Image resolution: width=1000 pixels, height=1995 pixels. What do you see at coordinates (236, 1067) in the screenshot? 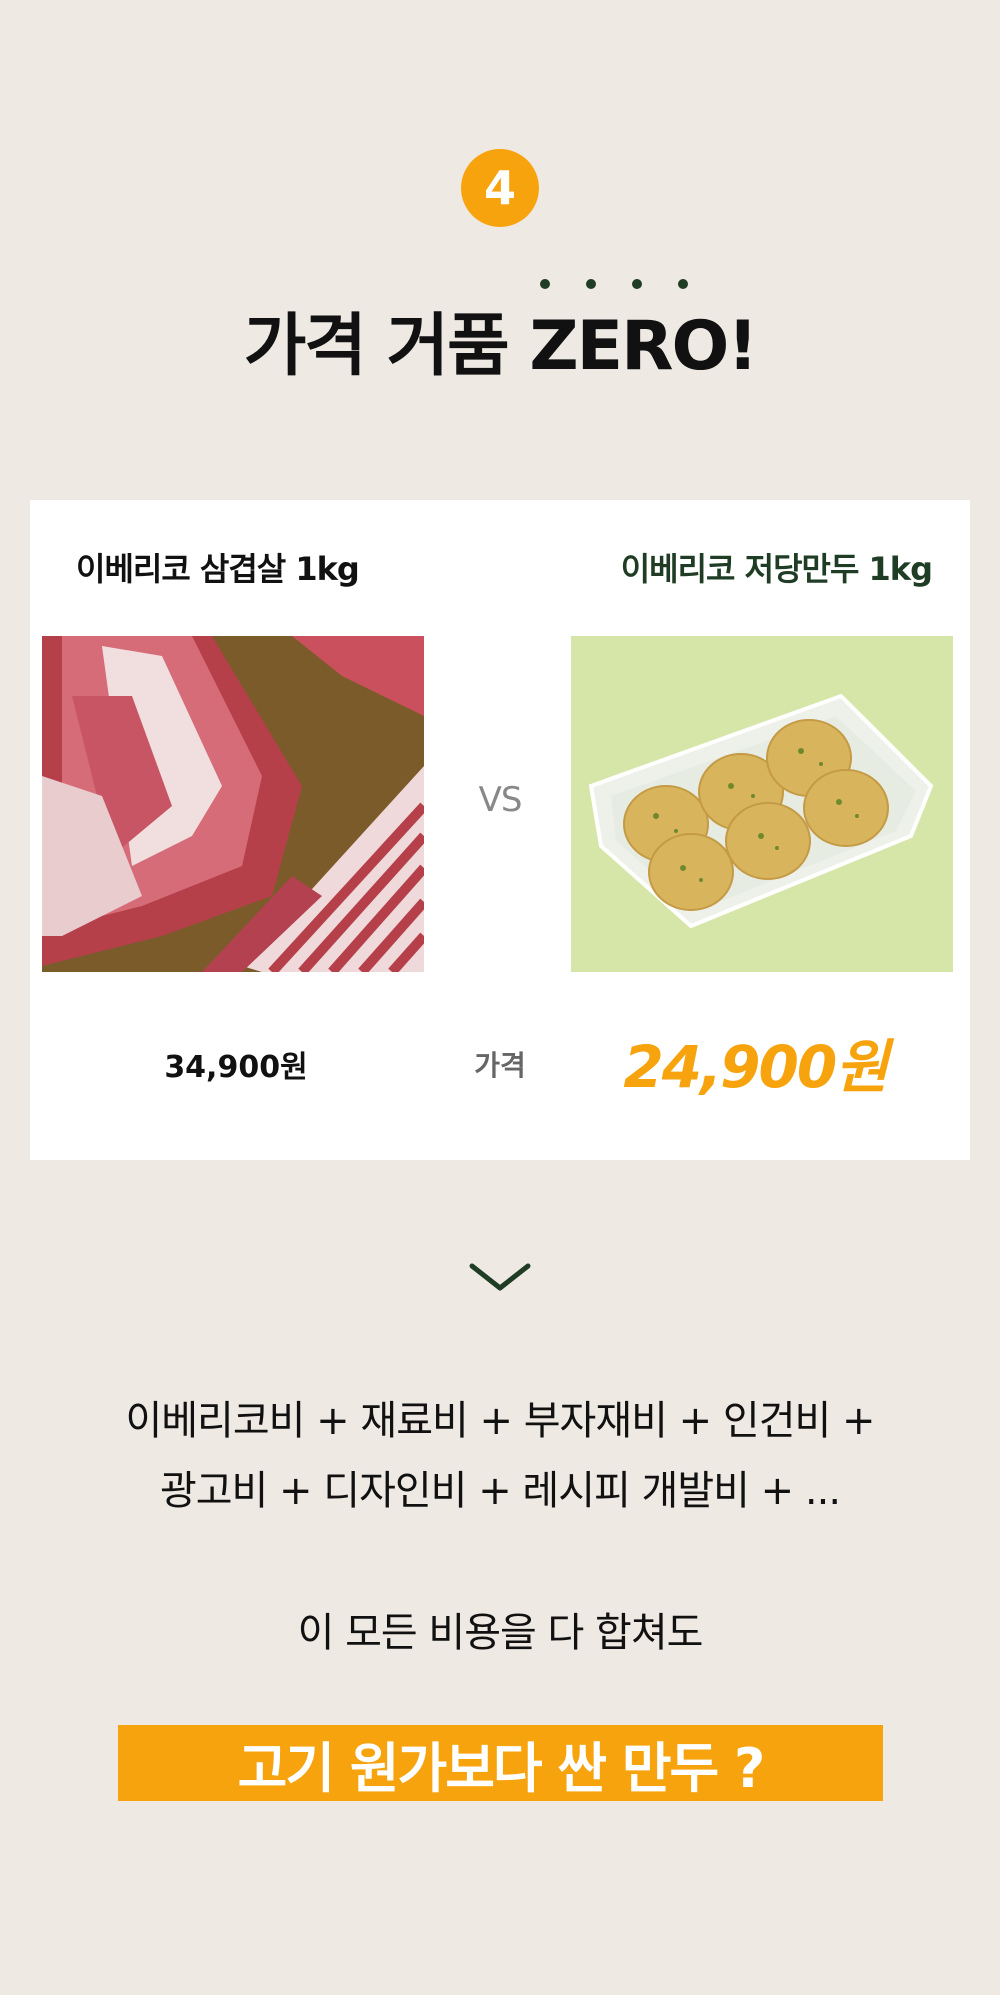
I see `pork-belly-price: 34,900원` at bounding box center [236, 1067].